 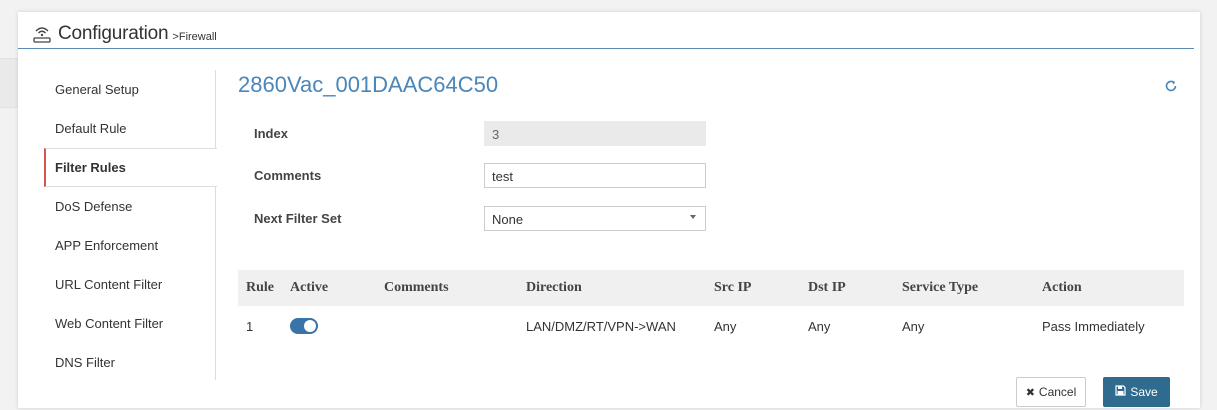 What do you see at coordinates (298, 218) in the screenshot?
I see `next-filter-set-label: Next Filter Set` at bounding box center [298, 218].